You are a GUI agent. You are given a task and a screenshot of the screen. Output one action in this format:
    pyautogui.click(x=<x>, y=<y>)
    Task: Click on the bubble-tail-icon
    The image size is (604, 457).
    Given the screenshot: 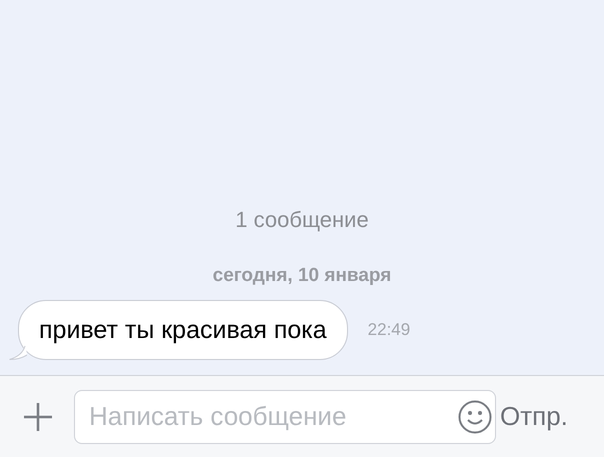 What is the action you would take?
    pyautogui.click(x=18, y=352)
    